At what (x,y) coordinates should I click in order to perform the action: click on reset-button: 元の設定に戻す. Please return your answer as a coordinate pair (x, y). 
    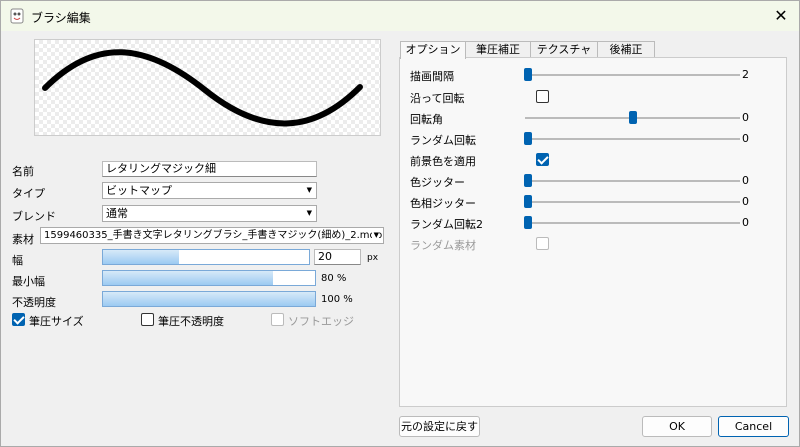
    Looking at the image, I should click on (439, 426).